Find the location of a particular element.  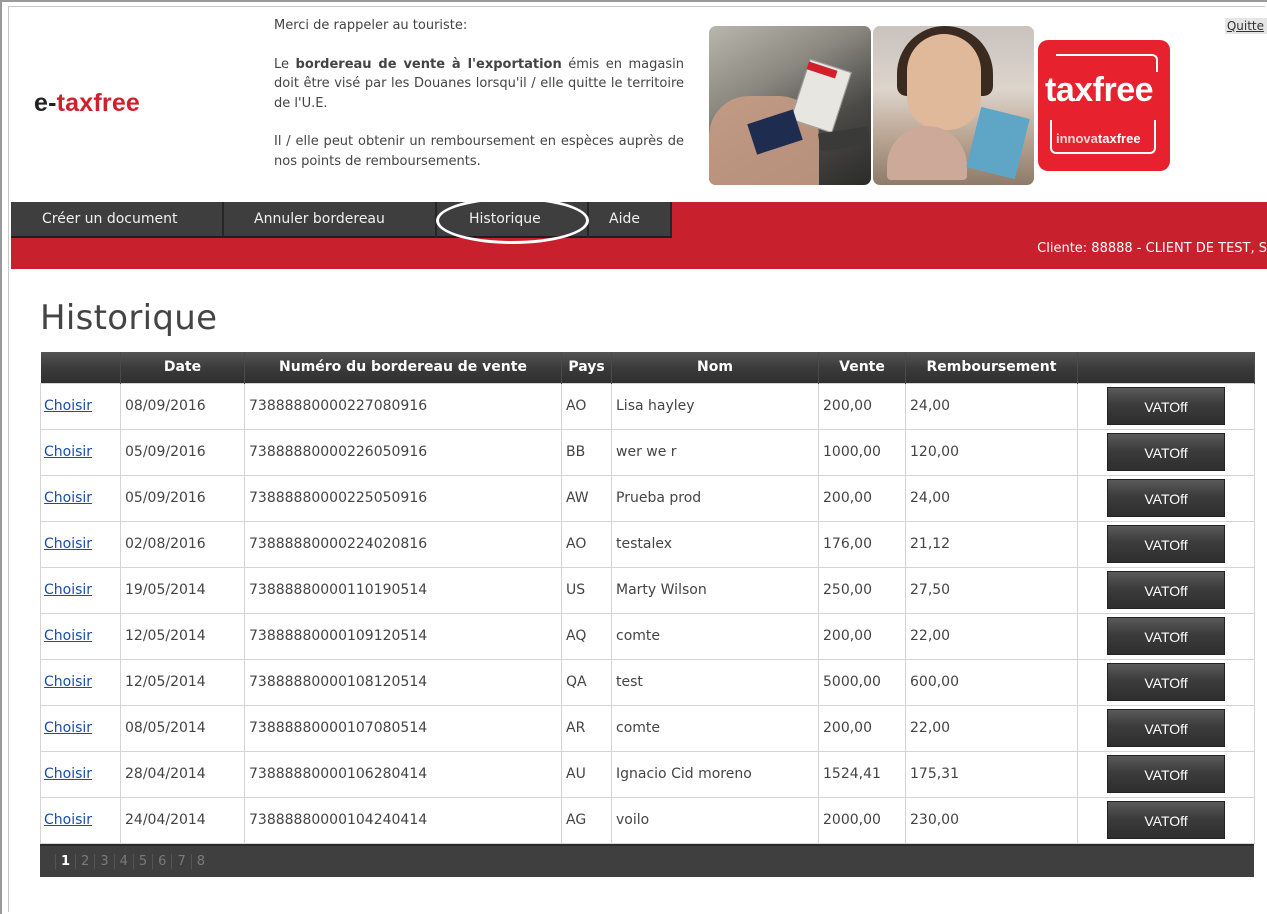

page-title: Historique is located at coordinates (129, 318).